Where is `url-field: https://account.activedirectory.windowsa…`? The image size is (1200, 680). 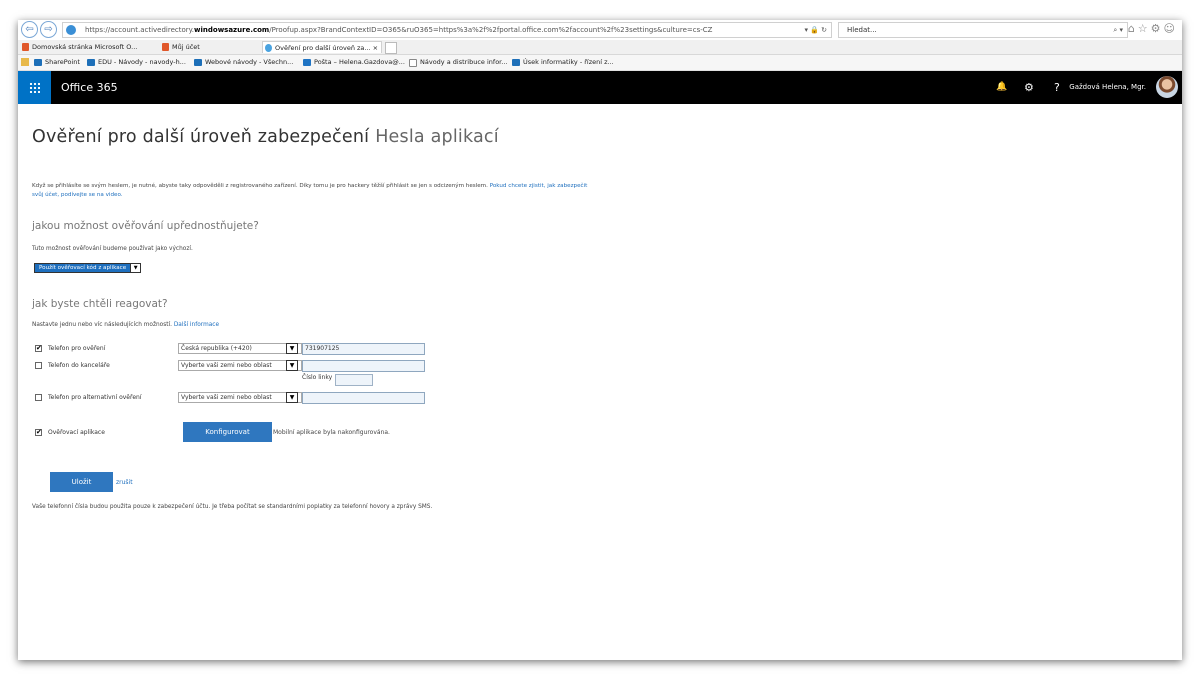 url-field: https://account.activedirectory.windowsa… is located at coordinates (447, 30).